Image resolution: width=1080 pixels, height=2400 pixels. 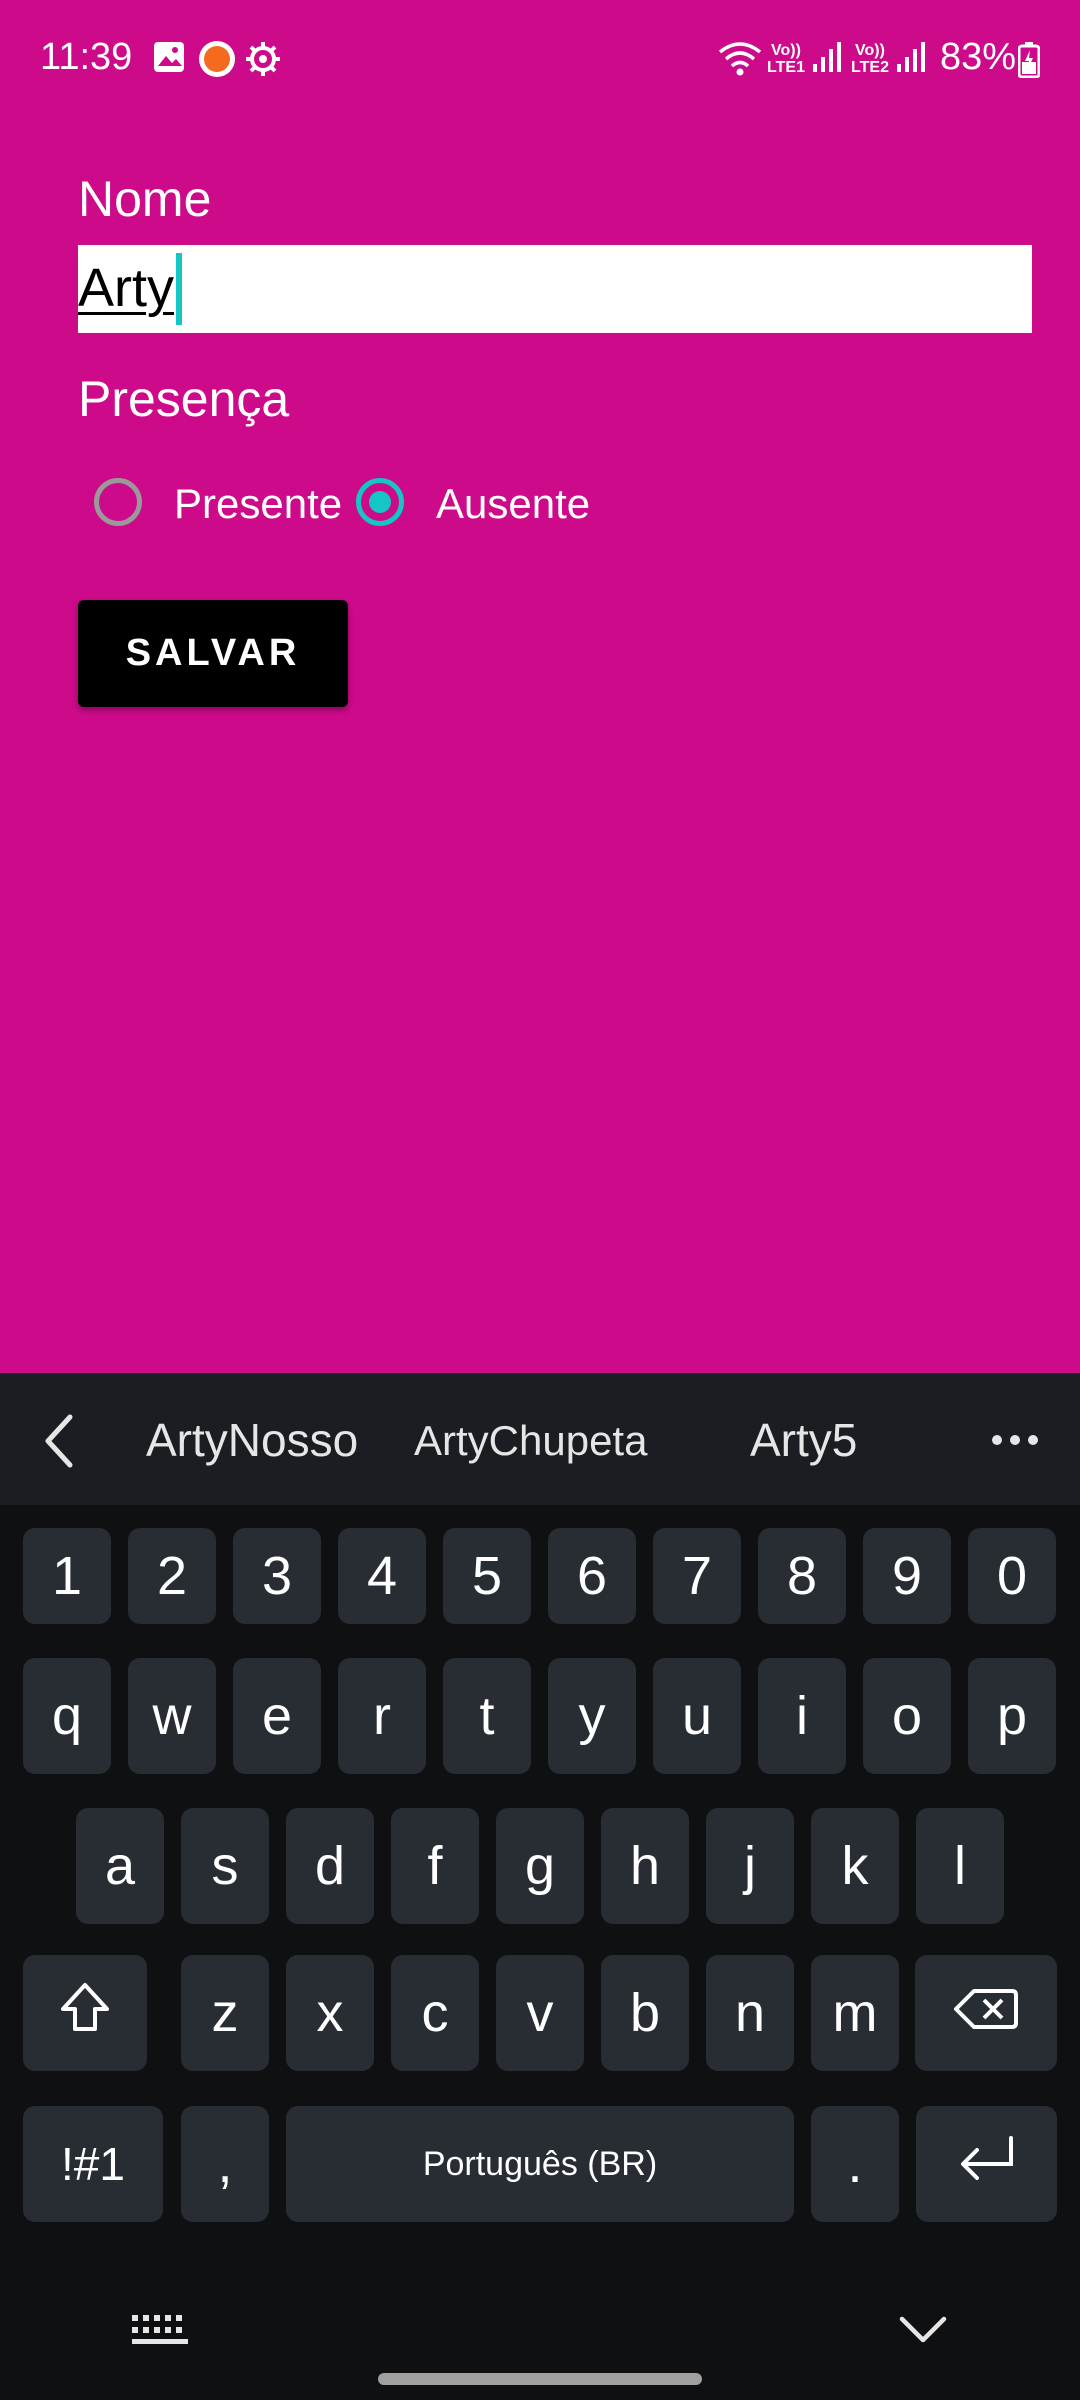 I want to click on letter-key: s, so click(x=225, y=1866).